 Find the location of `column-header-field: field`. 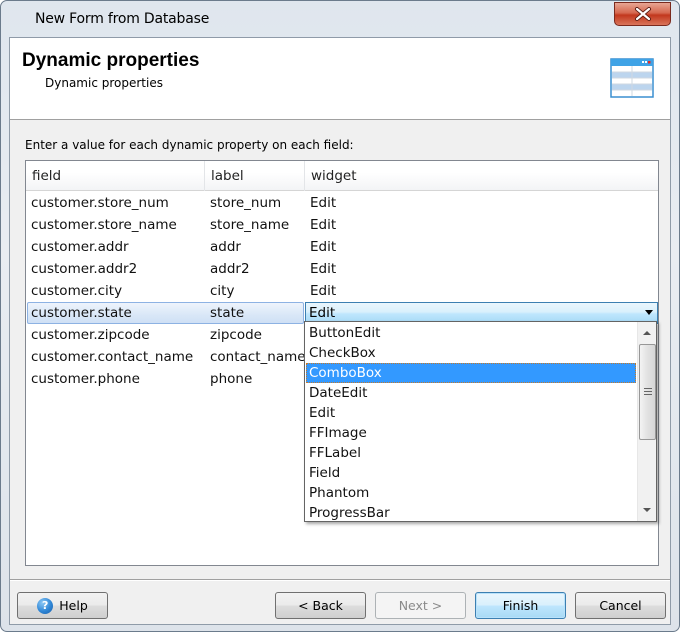

column-header-field: field is located at coordinates (115, 176).